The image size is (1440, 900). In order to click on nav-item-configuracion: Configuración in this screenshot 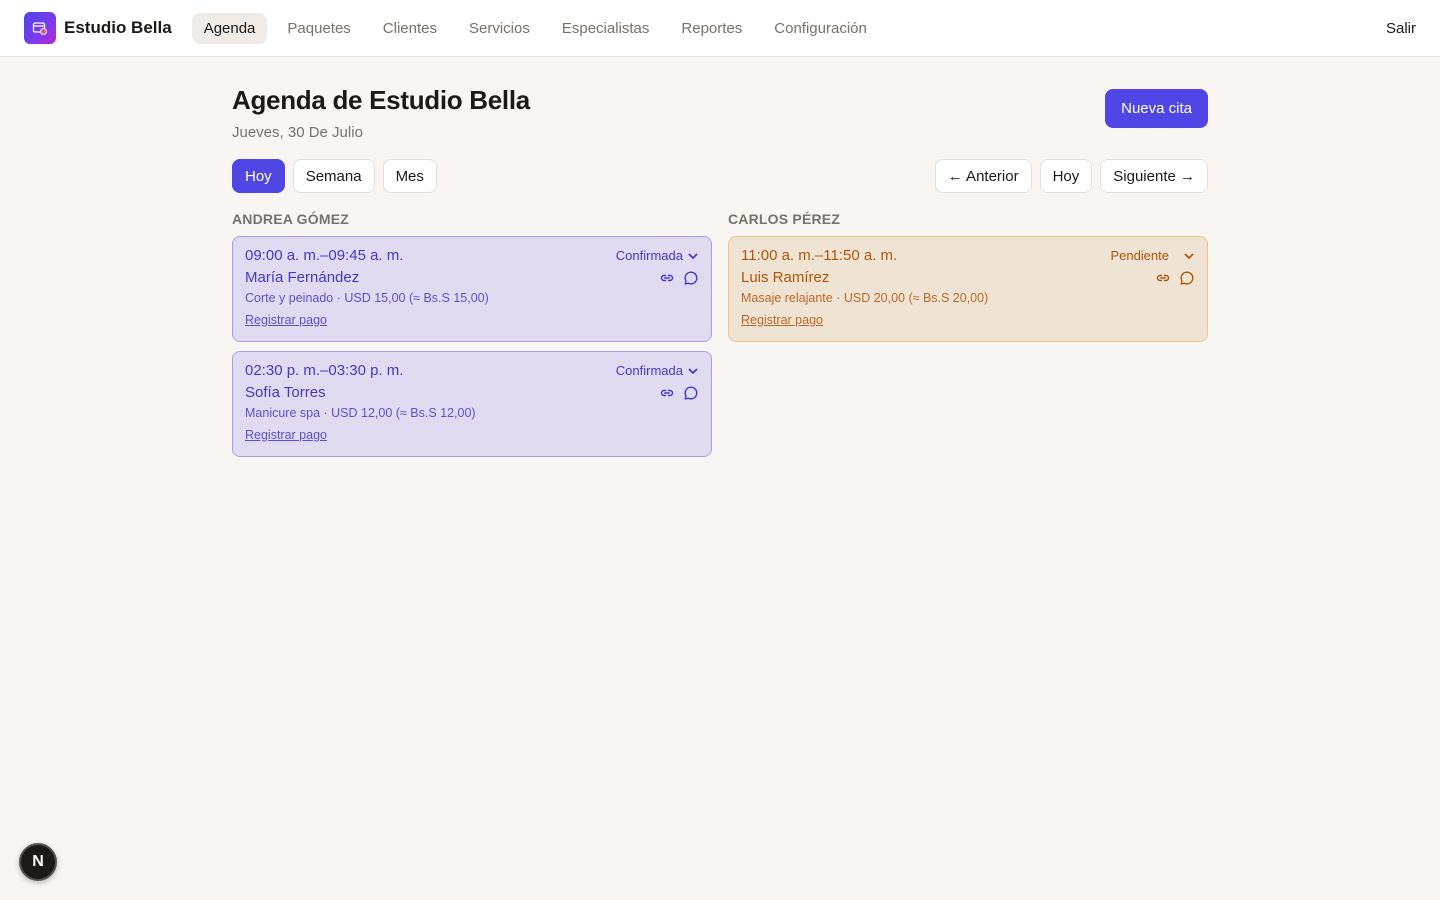, I will do `click(820, 28)`.